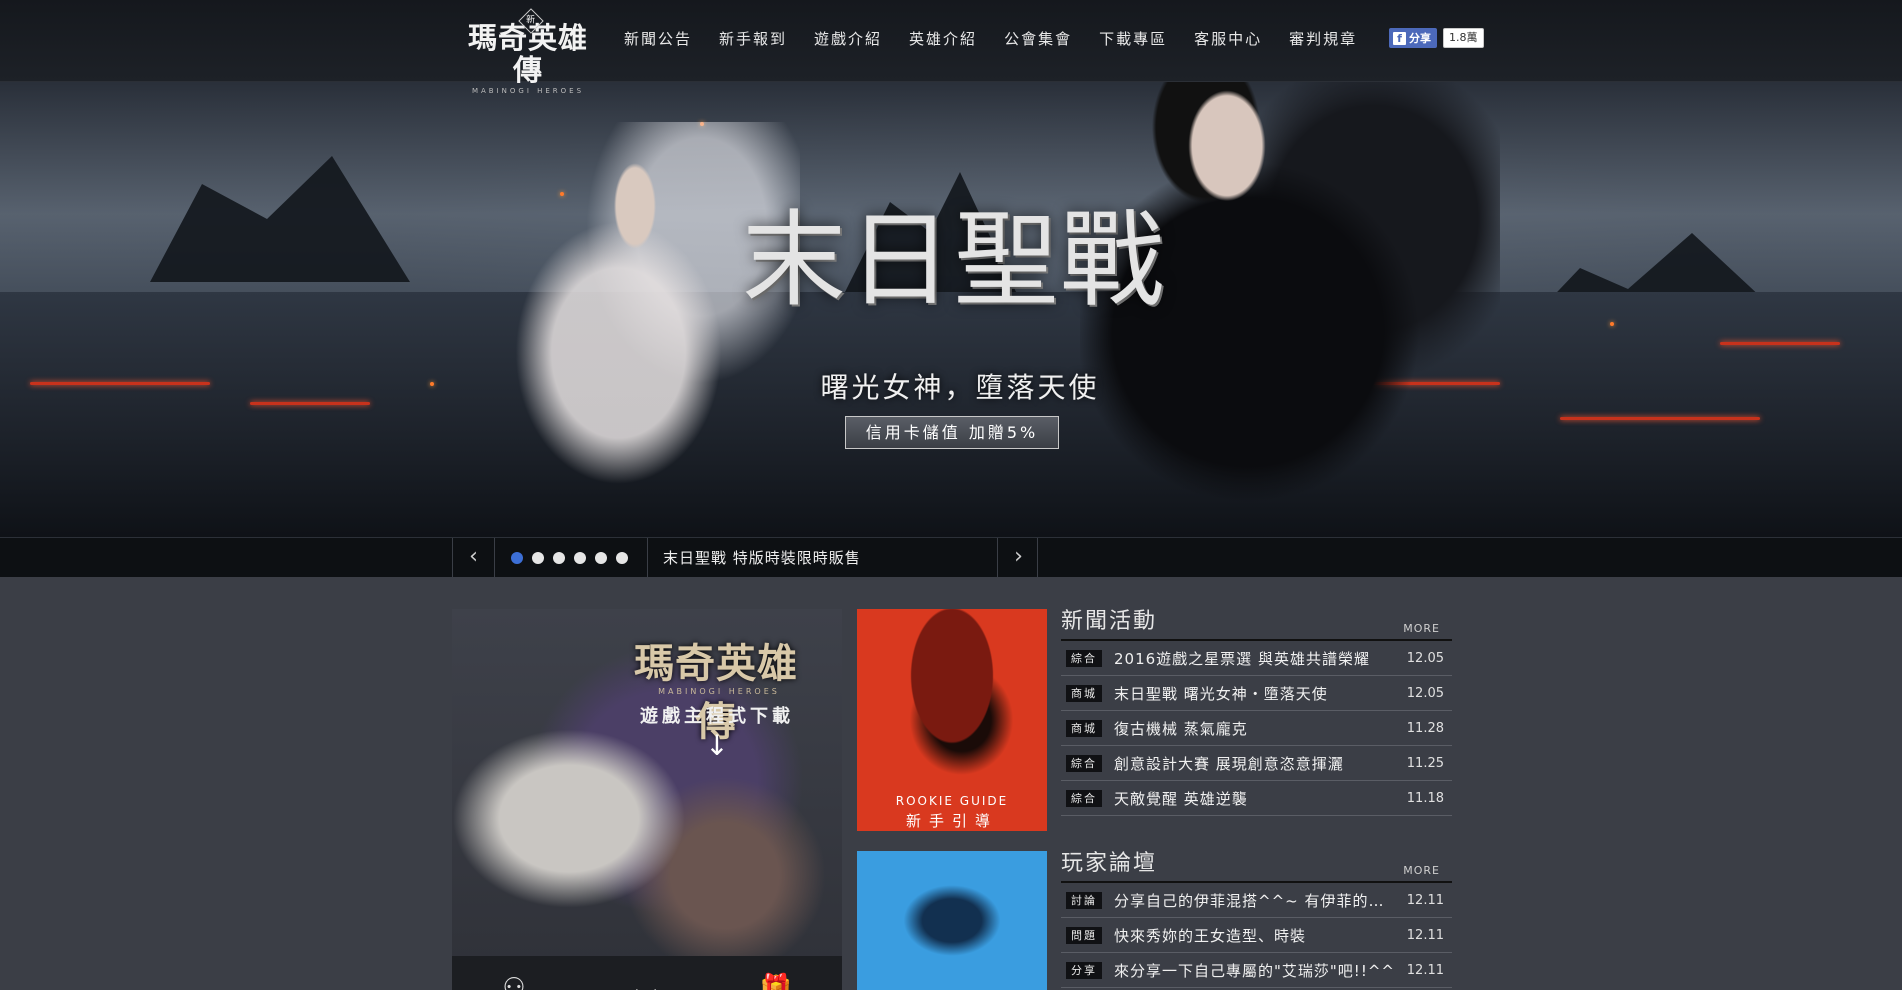 The width and height of the screenshot is (1902, 990). I want to click on news-row: 綜合 創意設計大賽 展現創意恣意揮灑 11.25, so click(1256, 763).